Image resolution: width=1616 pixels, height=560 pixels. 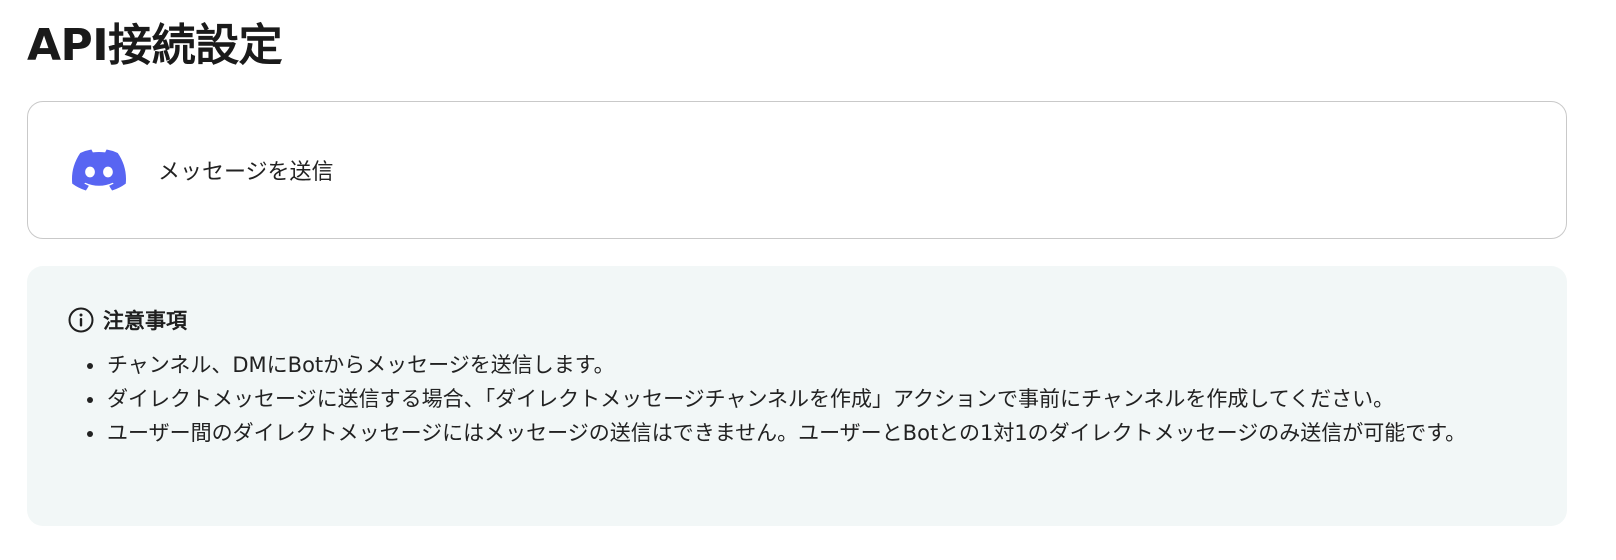 What do you see at coordinates (81, 320) in the screenshot?
I see `info-circle-icon` at bounding box center [81, 320].